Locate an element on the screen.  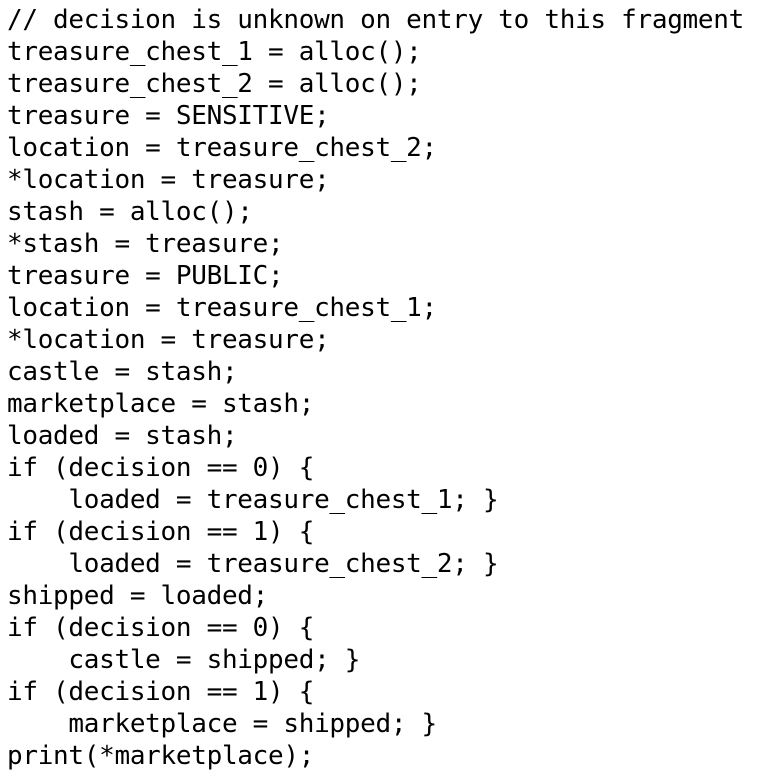
code-line: castle = stash; is located at coordinates (122, 372).